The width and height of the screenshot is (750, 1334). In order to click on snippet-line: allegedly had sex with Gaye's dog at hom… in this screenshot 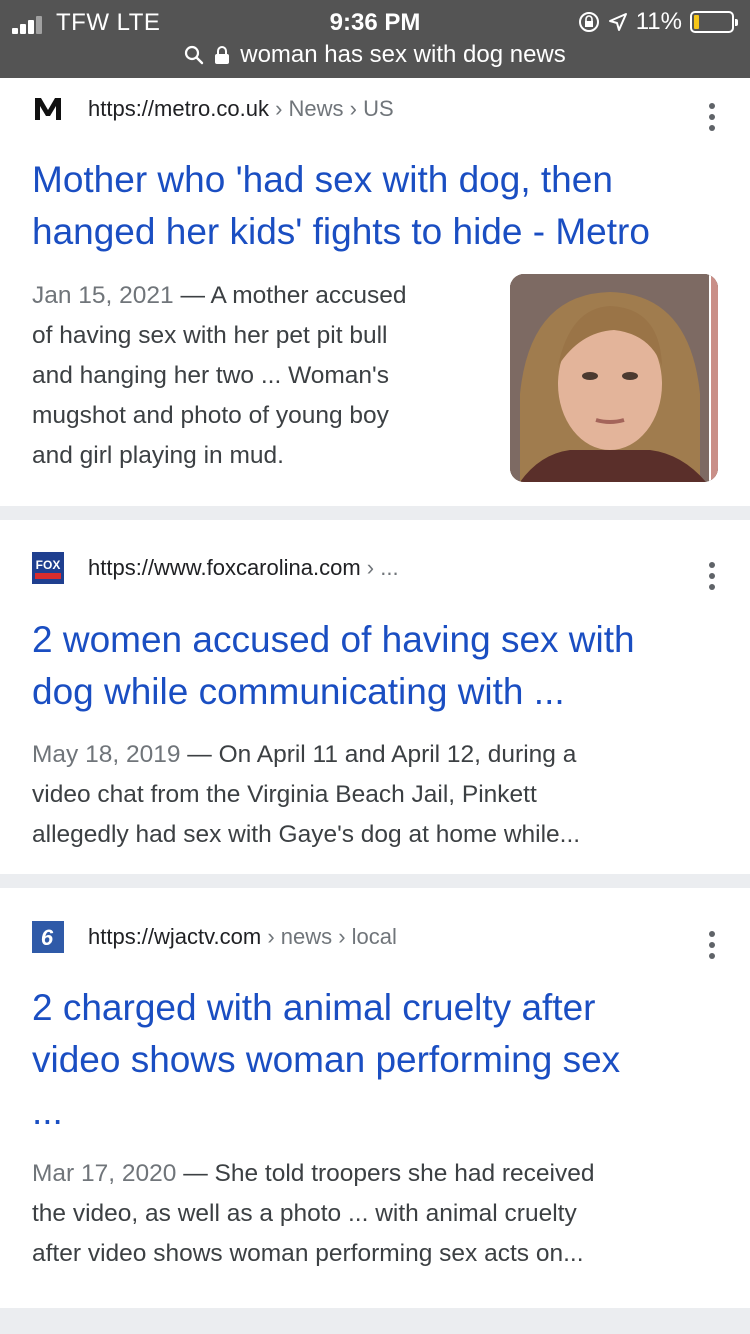, I will do `click(306, 834)`.